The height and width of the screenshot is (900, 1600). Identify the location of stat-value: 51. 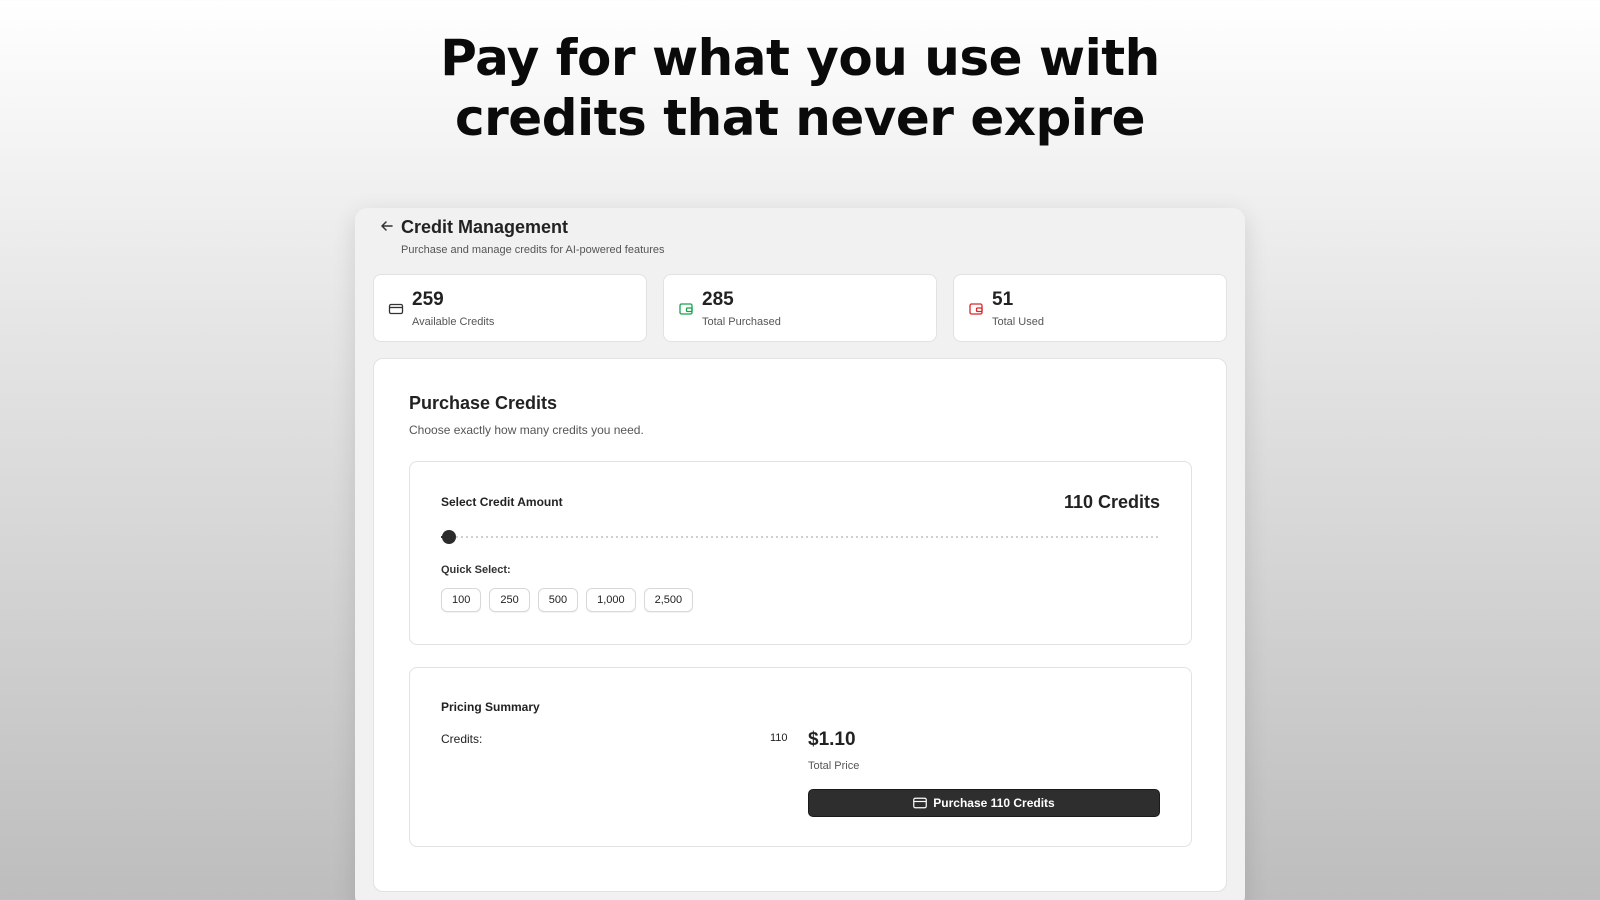
(1003, 299).